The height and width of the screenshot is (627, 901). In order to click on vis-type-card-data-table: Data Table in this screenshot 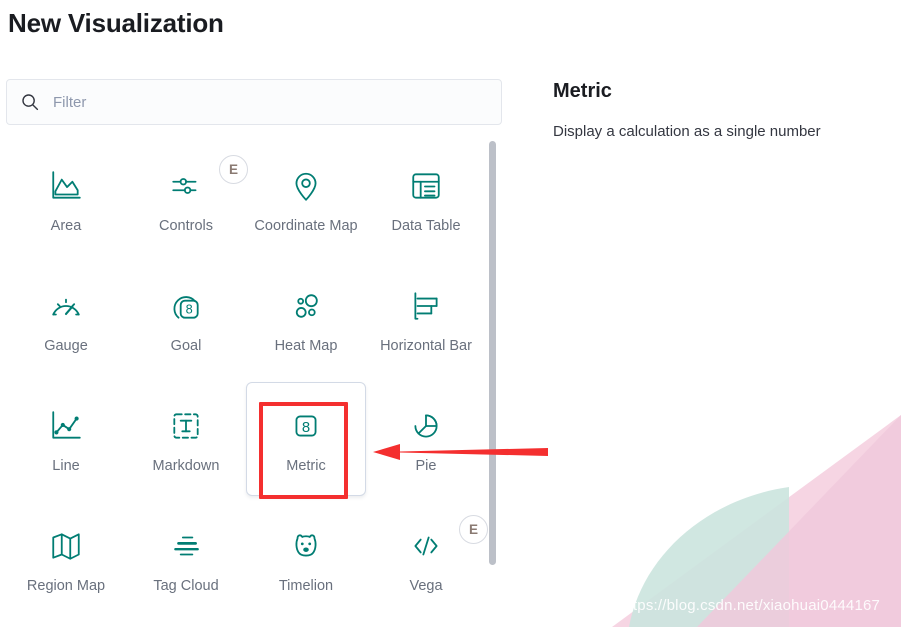, I will do `click(426, 199)`.